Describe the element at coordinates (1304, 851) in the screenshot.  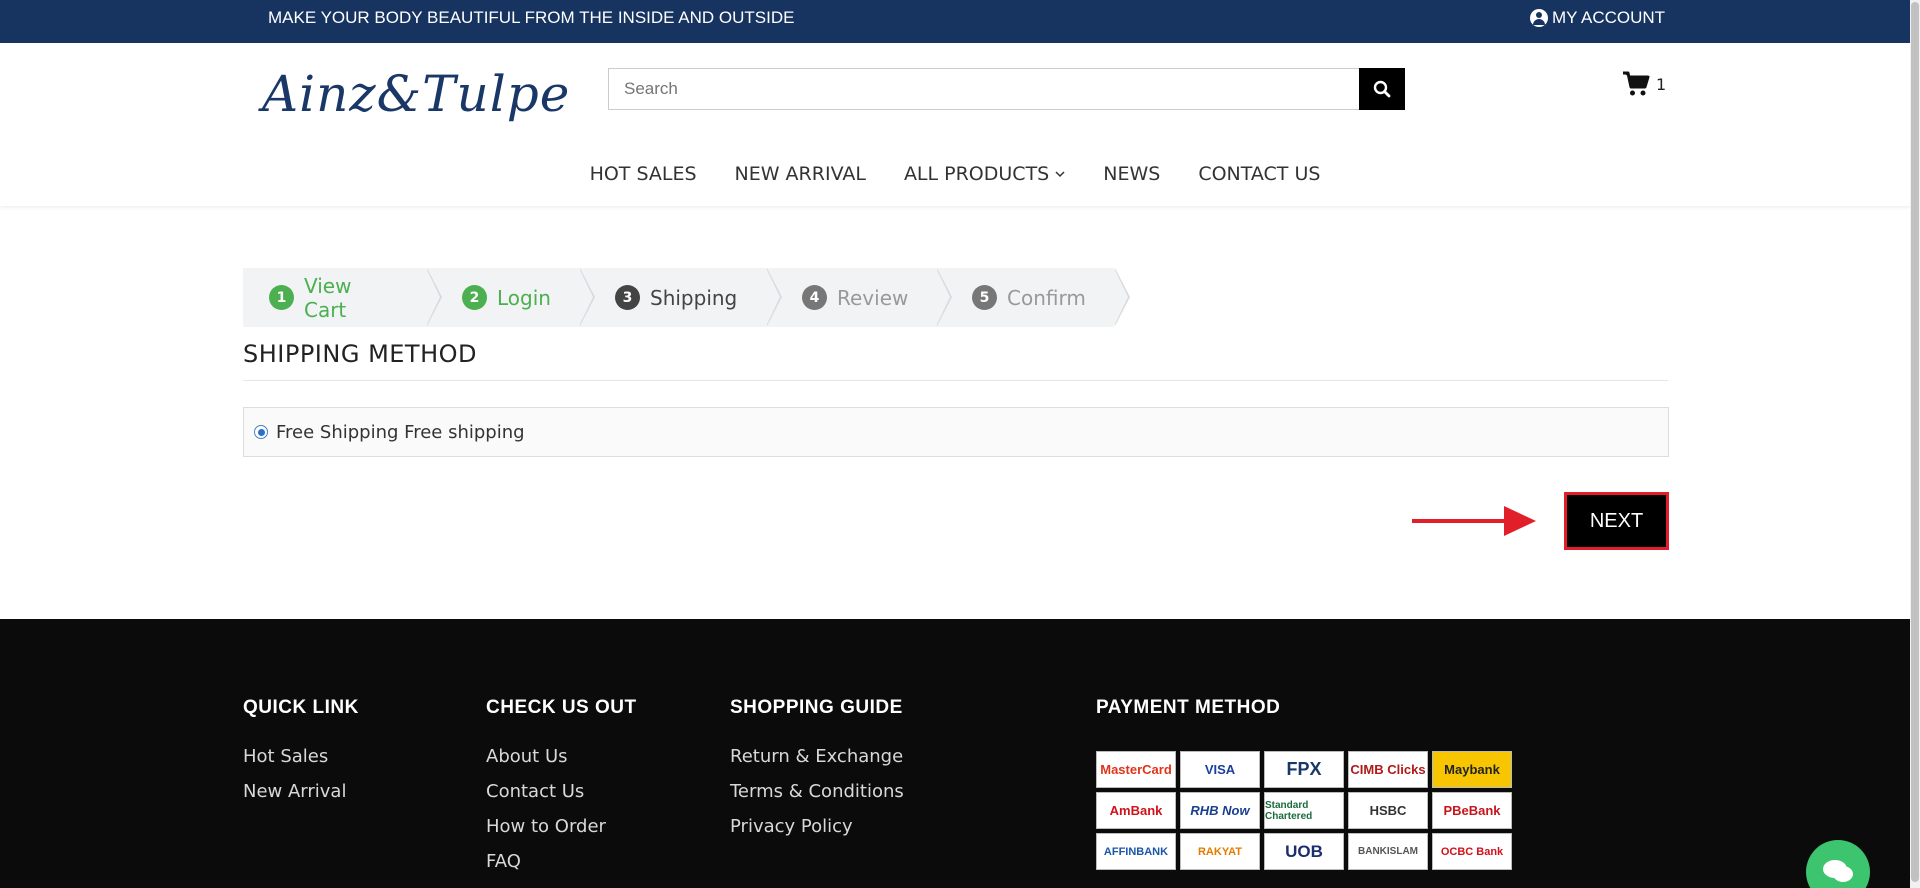
I see `payment-logo: UOB` at that location.